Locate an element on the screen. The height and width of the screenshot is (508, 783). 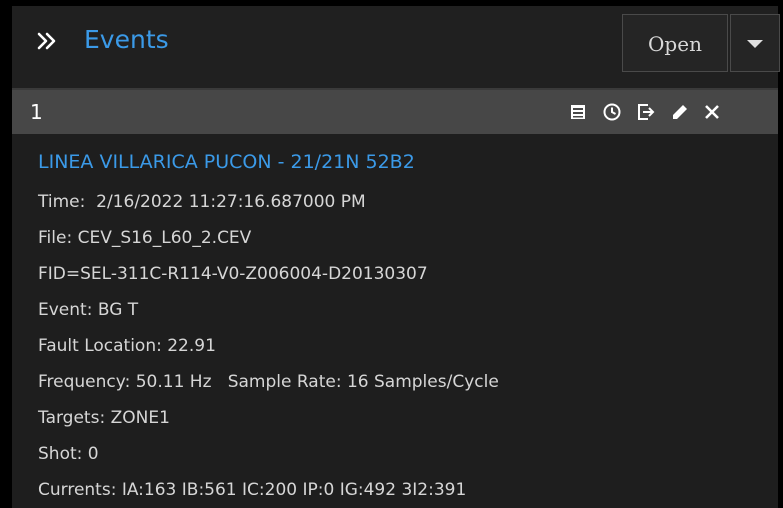
clock-icon is located at coordinates (612, 112).